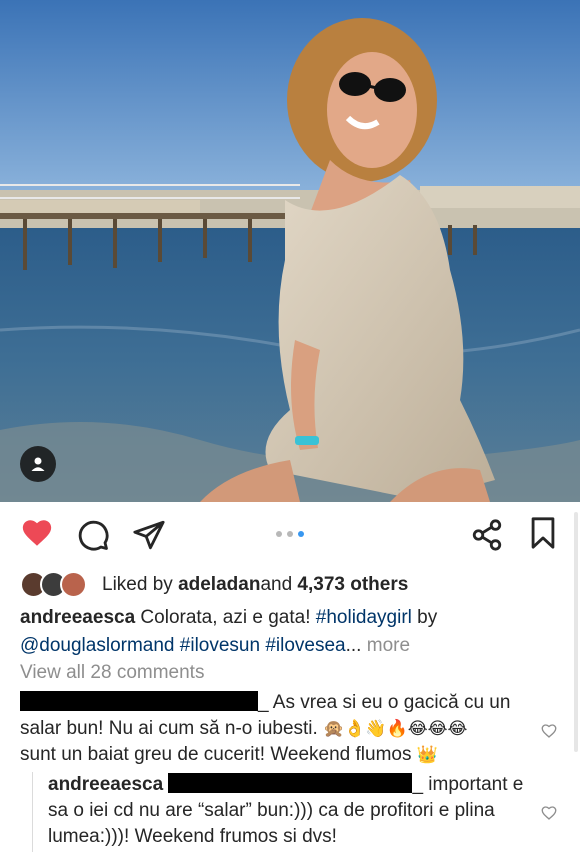 This screenshot has height=856, width=580. I want to click on reply-username: andreeaesca, so click(105, 784).